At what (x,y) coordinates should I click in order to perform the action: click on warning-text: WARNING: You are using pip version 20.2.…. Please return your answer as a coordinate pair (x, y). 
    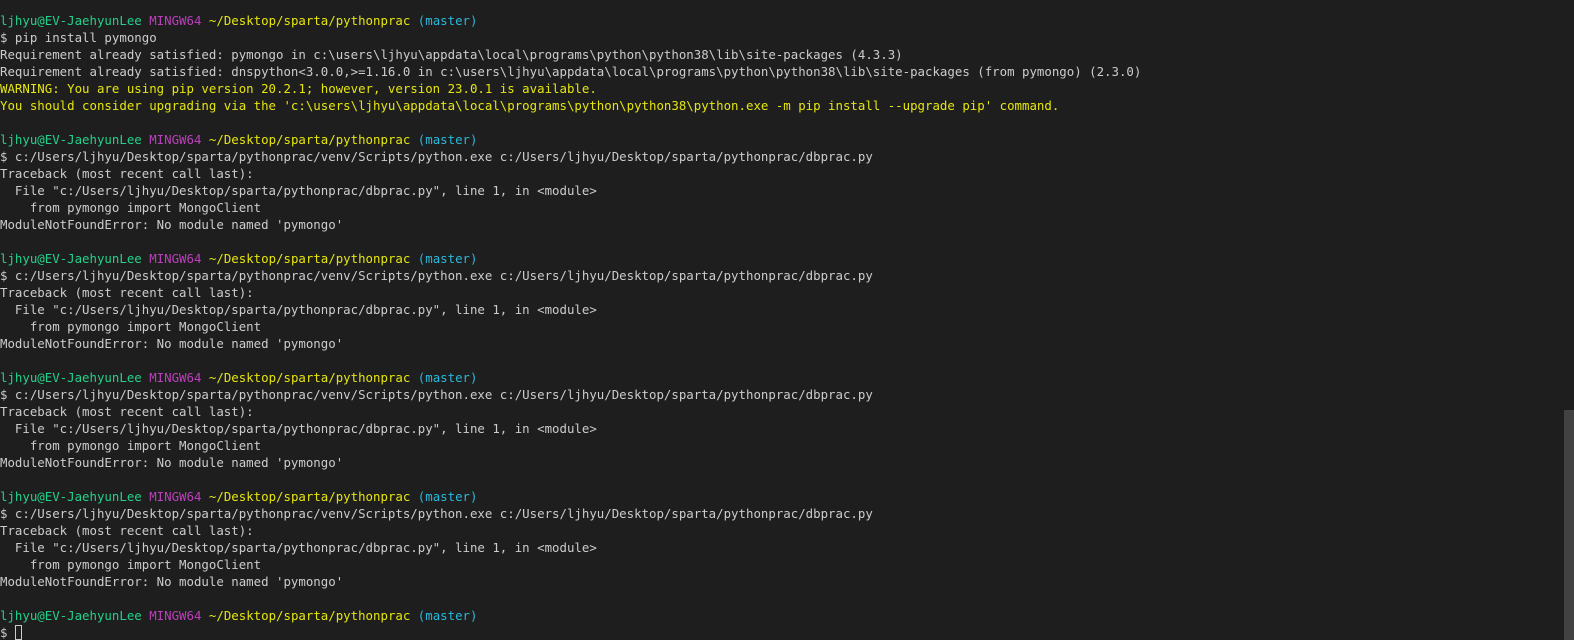
    Looking at the image, I should click on (298, 88).